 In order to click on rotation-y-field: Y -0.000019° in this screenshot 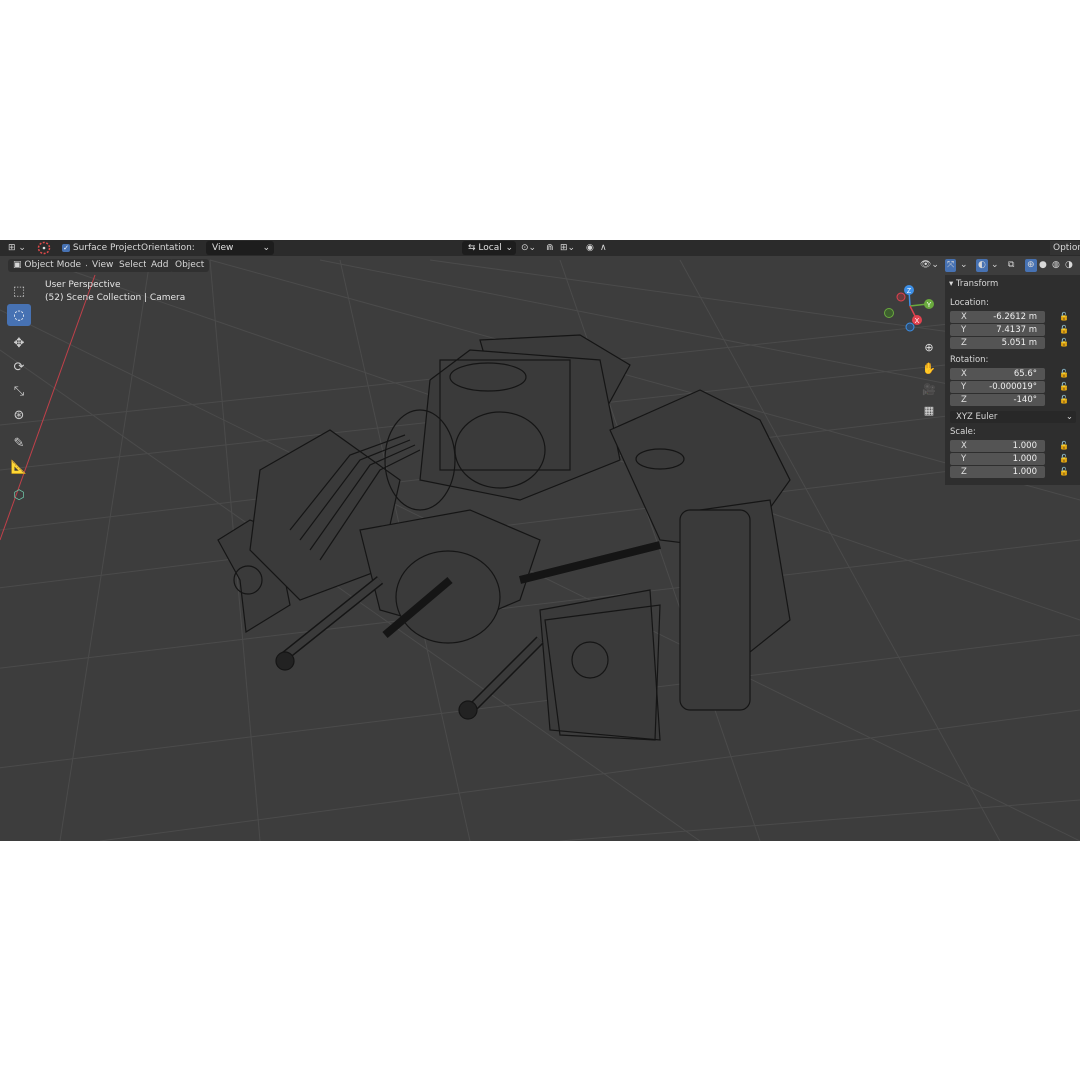, I will do `click(997, 387)`.